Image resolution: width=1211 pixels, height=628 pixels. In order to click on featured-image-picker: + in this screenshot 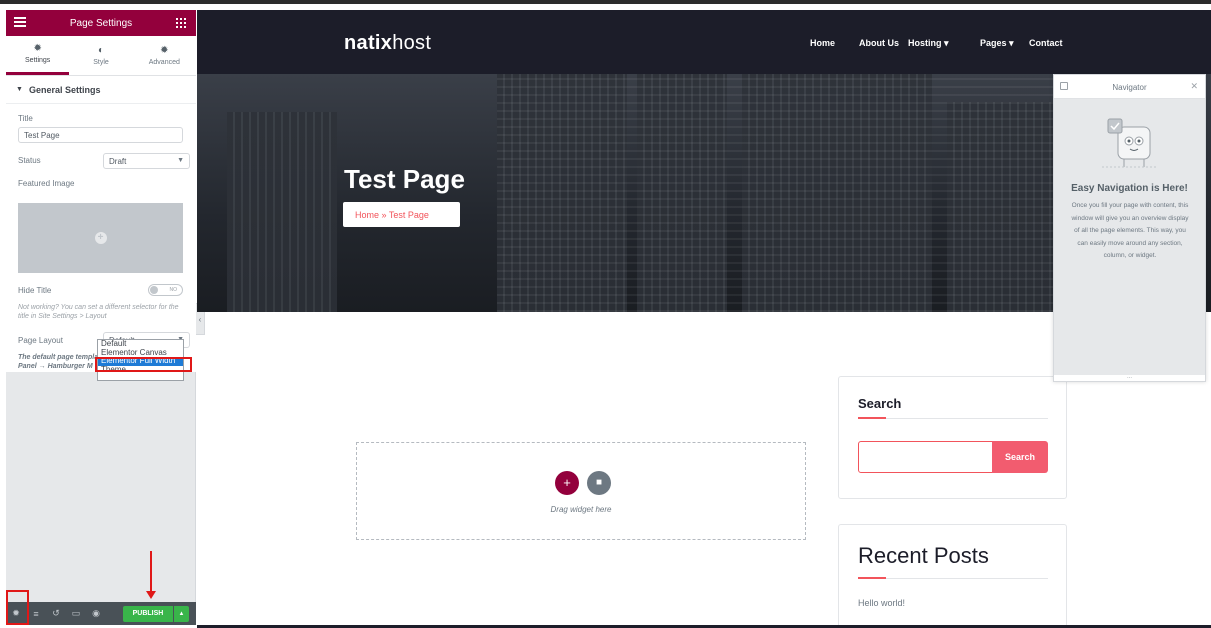, I will do `click(100, 238)`.